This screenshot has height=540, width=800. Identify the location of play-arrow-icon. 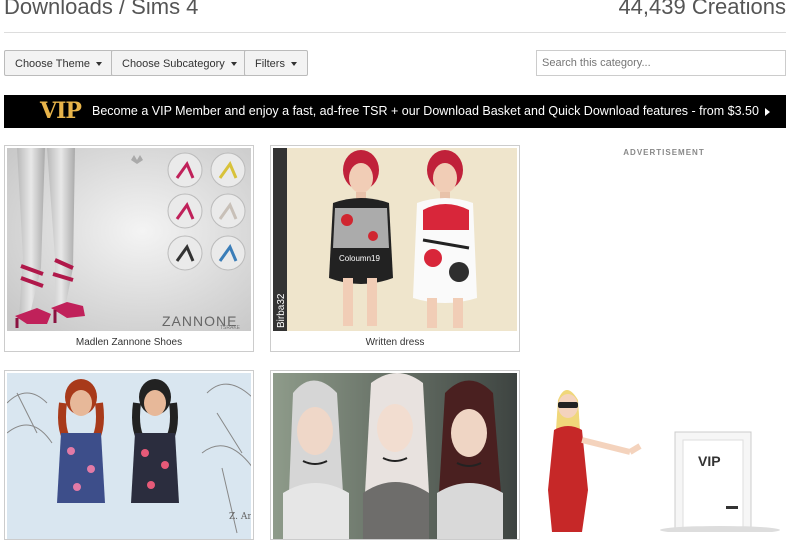
(767, 111).